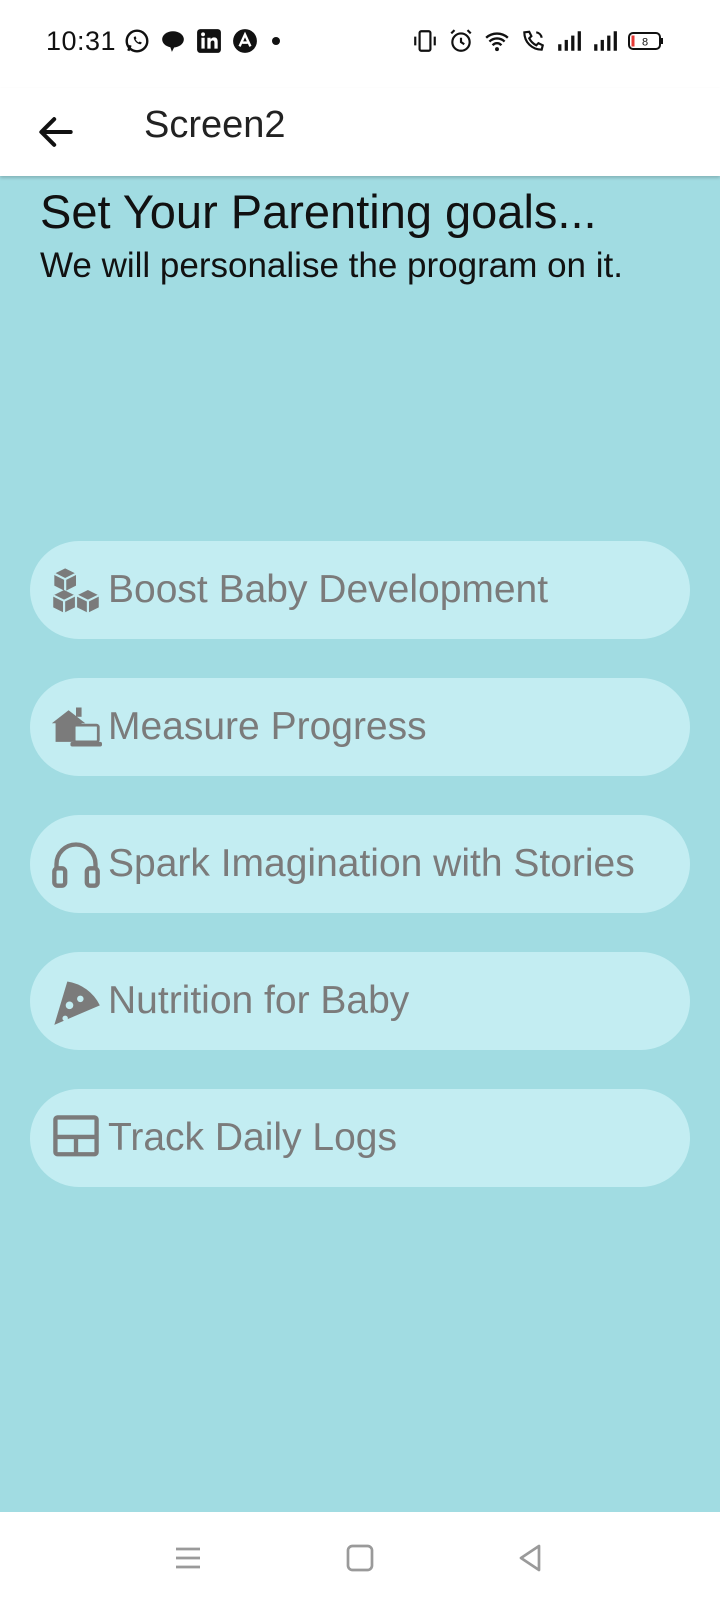  Describe the element at coordinates (425, 41) in the screenshot. I see `vibrate-icon` at that location.